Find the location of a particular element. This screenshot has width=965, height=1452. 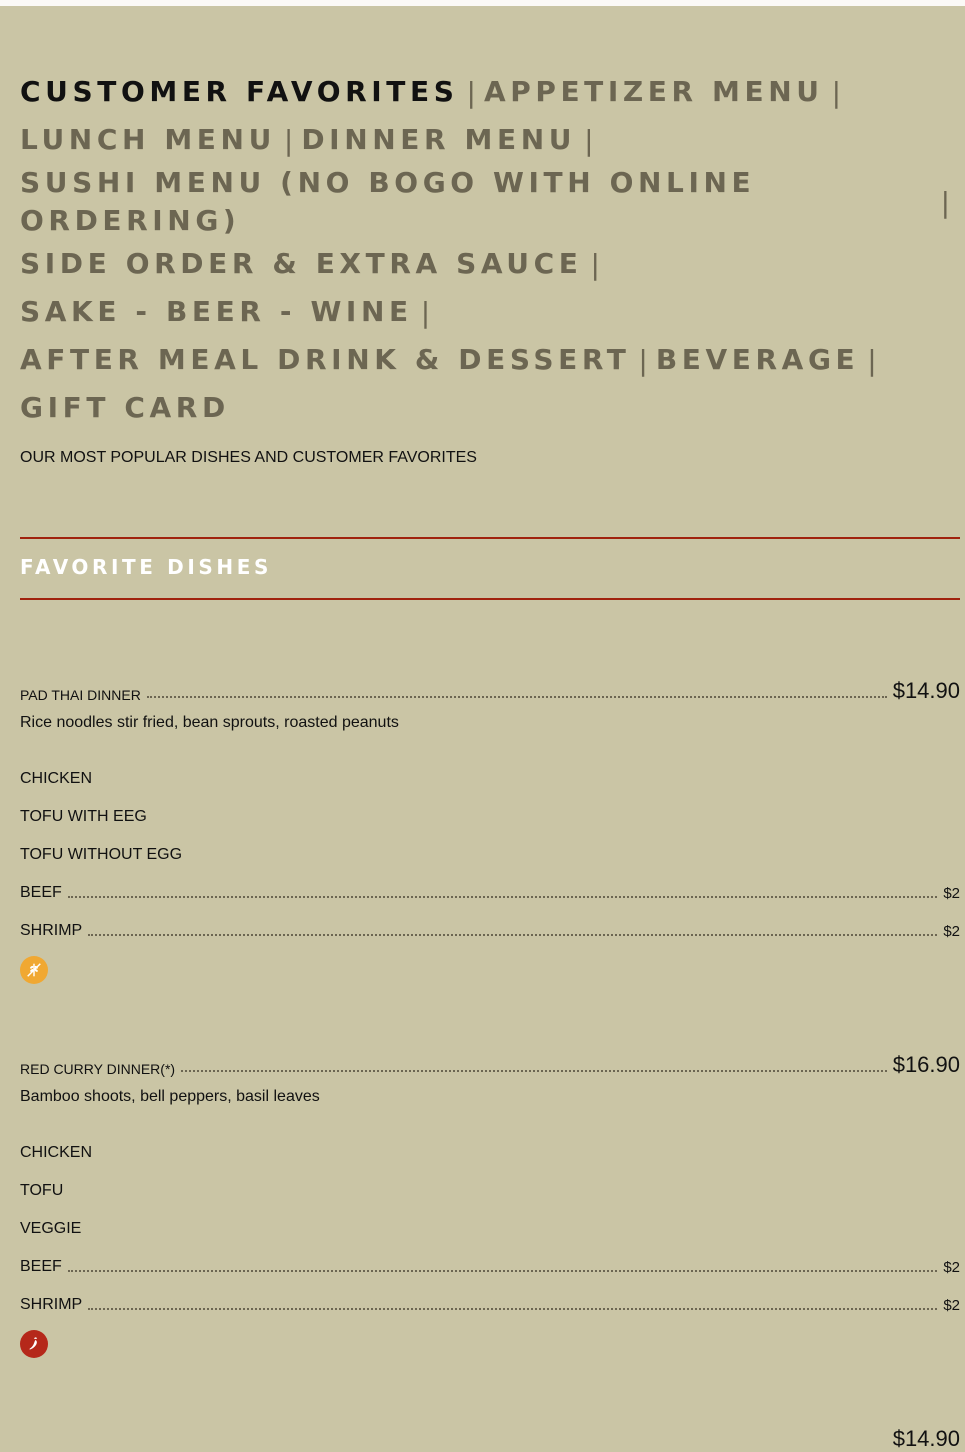

option-name: TOFU is located at coordinates (42, 1190).